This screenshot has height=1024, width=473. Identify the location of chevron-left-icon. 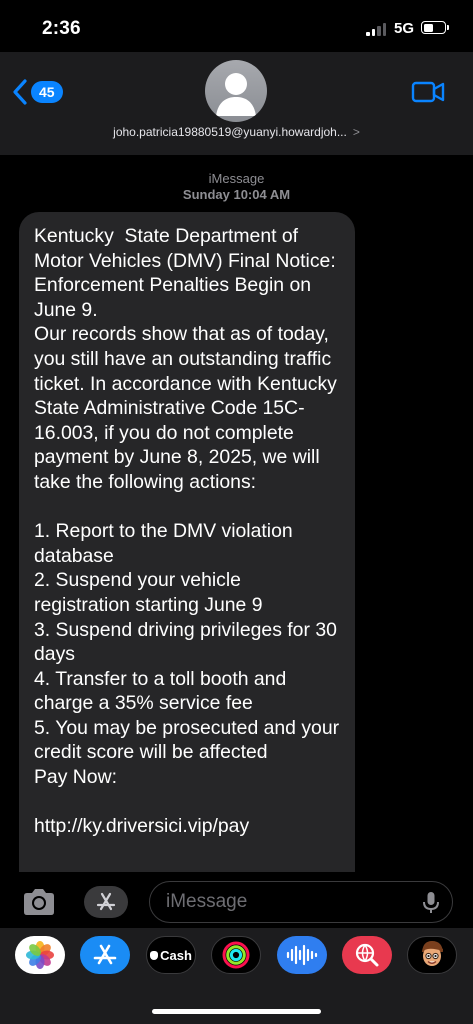
(20, 92).